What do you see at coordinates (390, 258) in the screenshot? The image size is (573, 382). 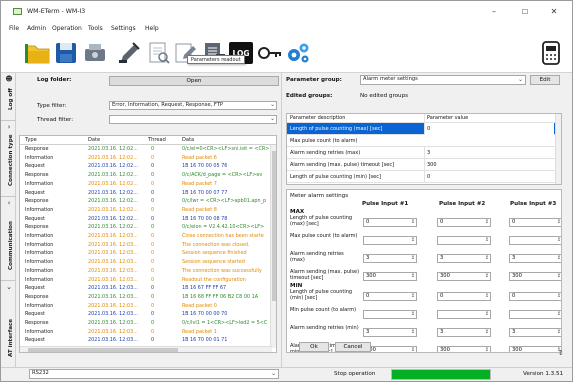 I see `pulse-input-1-spinner: 3 ↕` at bounding box center [390, 258].